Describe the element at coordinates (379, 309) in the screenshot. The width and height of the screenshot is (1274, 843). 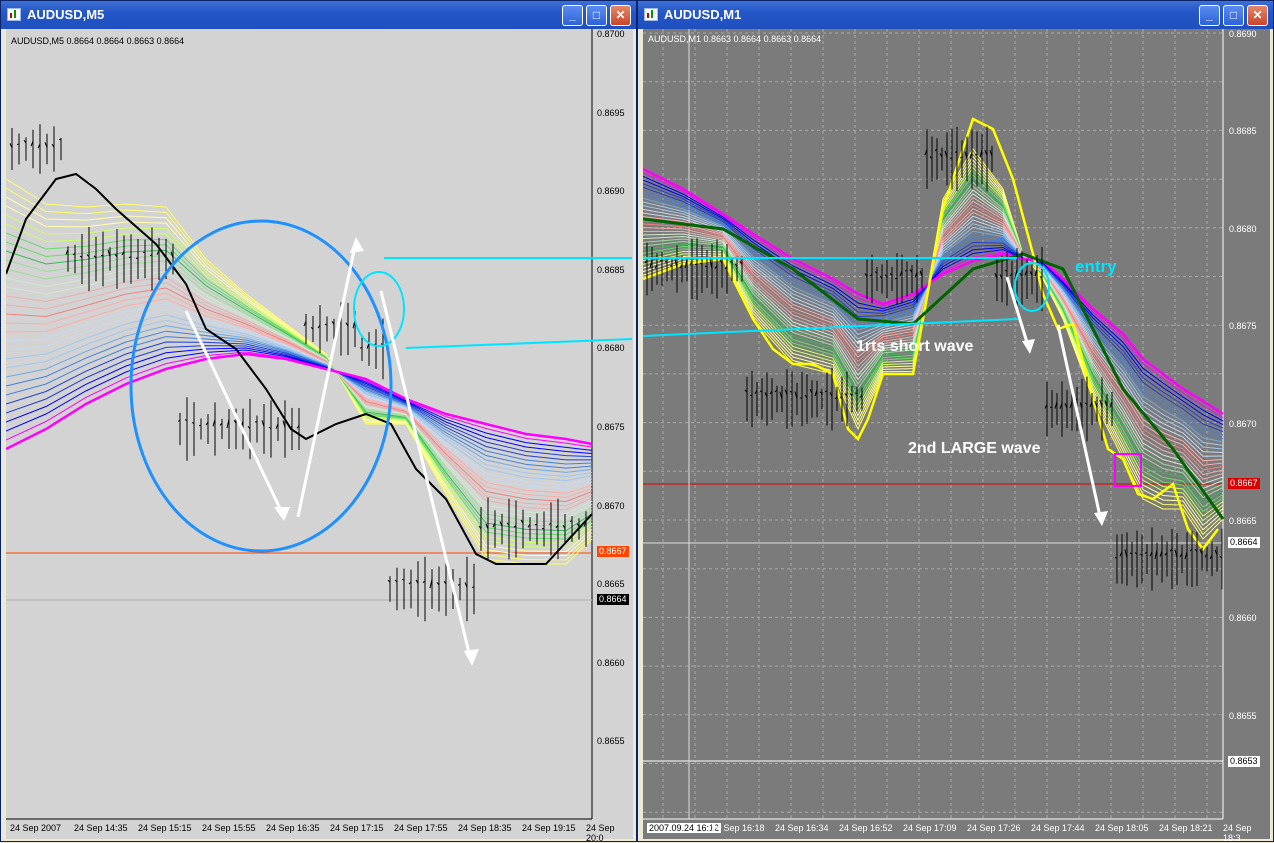
I see `entry-circle` at that location.